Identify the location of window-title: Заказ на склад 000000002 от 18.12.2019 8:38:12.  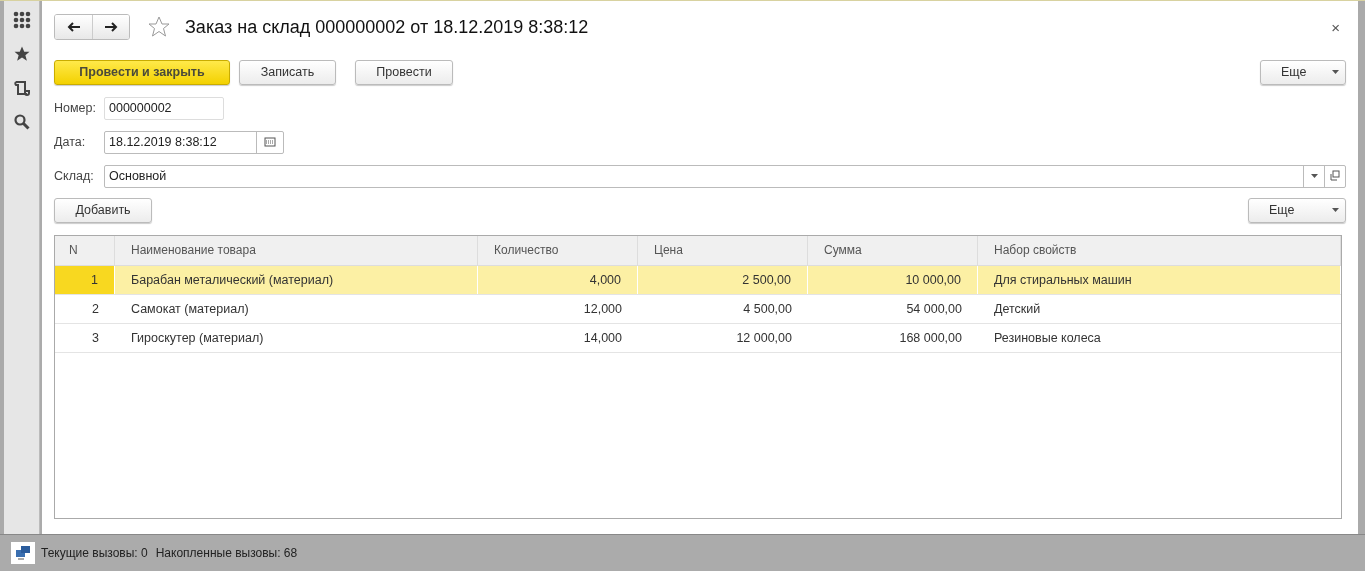
(387, 27).